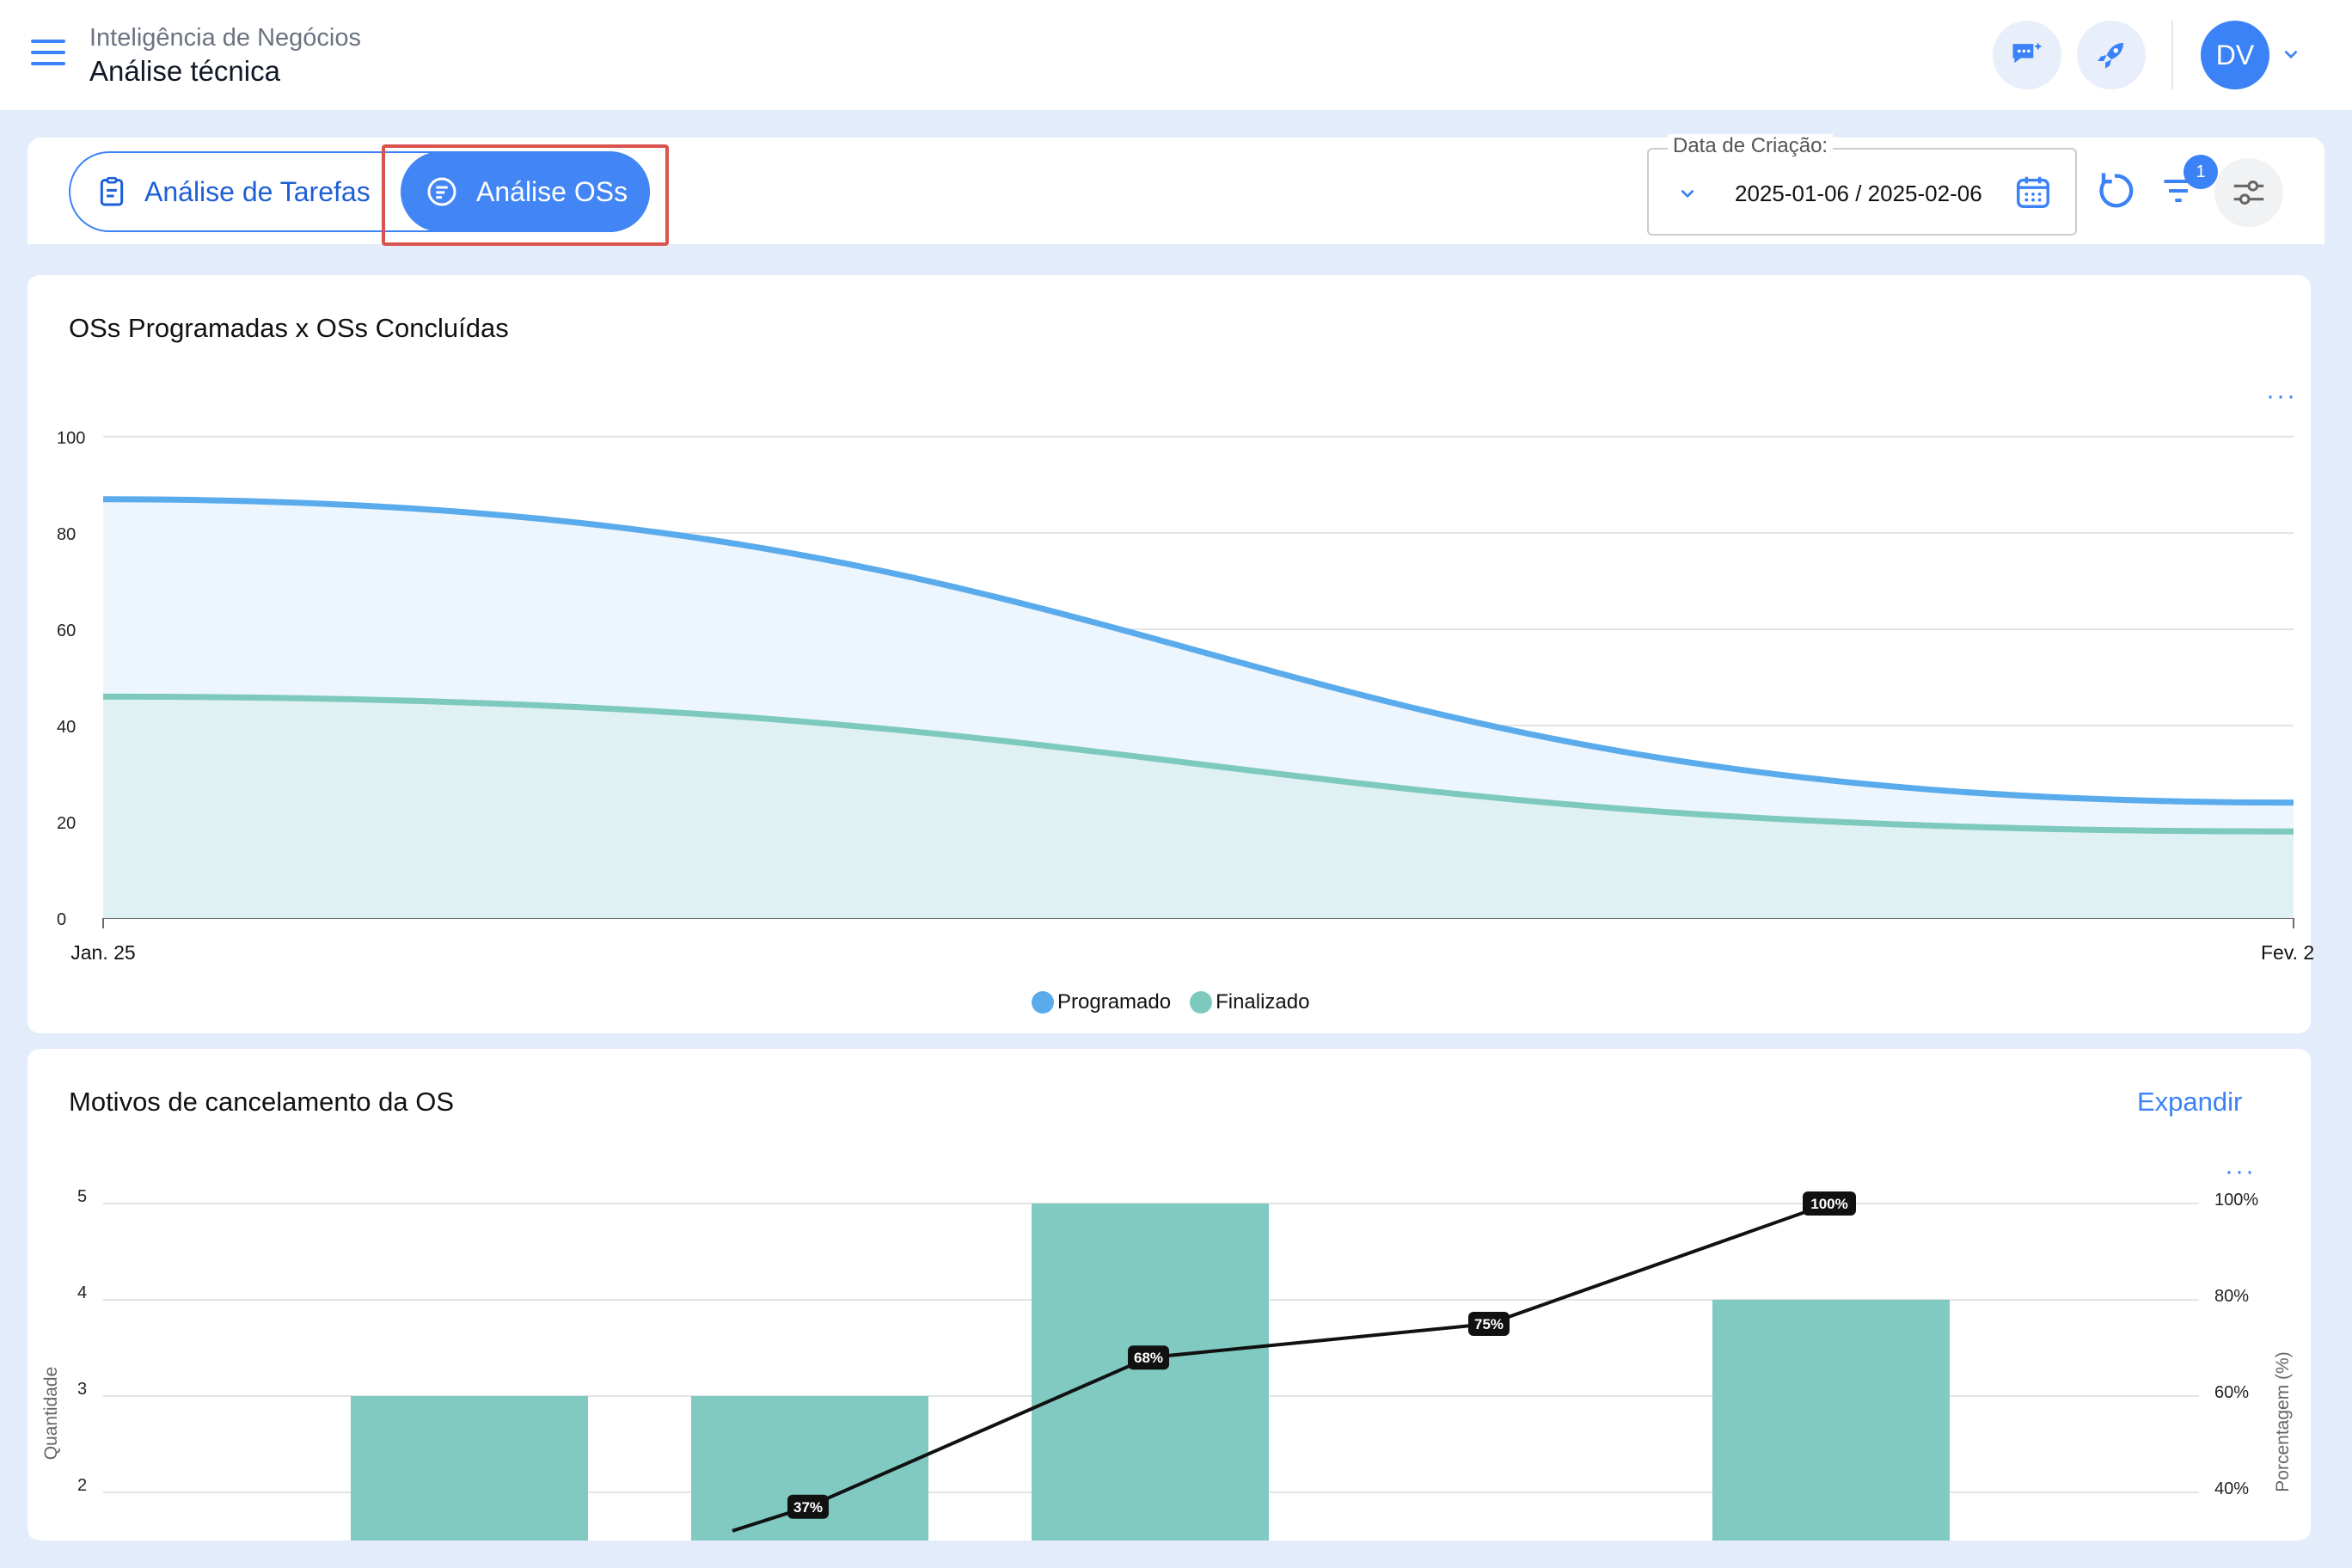  Describe the element at coordinates (1751, 146) in the screenshot. I see `date-range-label: Data de Criação:` at that location.